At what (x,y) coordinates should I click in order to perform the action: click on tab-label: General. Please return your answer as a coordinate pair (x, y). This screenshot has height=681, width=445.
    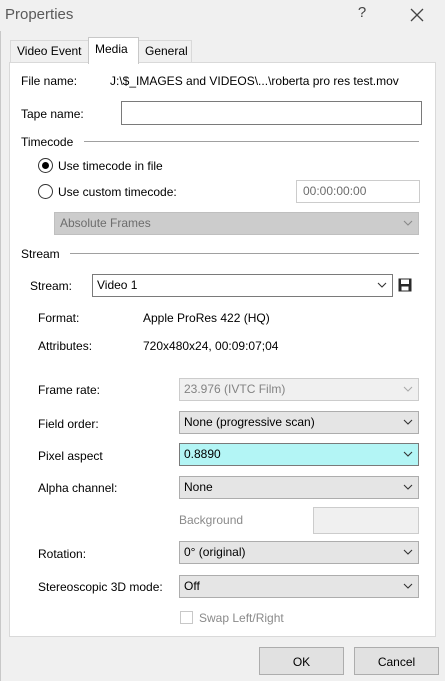
    Looking at the image, I should click on (166, 51).